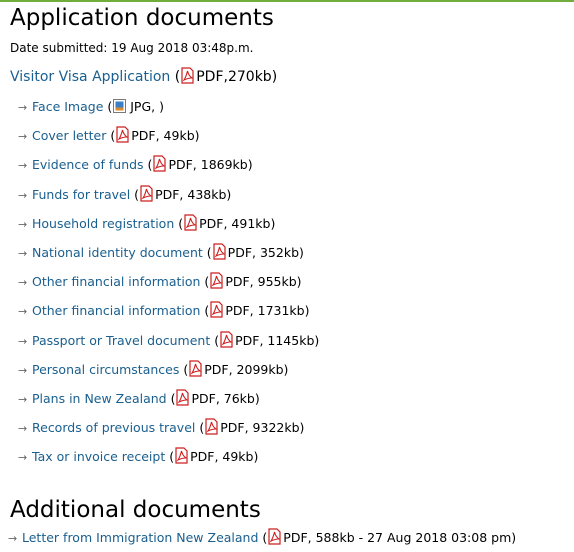  Describe the element at coordinates (121, 340) in the screenshot. I see `document-link: Passport or Travel document` at that location.